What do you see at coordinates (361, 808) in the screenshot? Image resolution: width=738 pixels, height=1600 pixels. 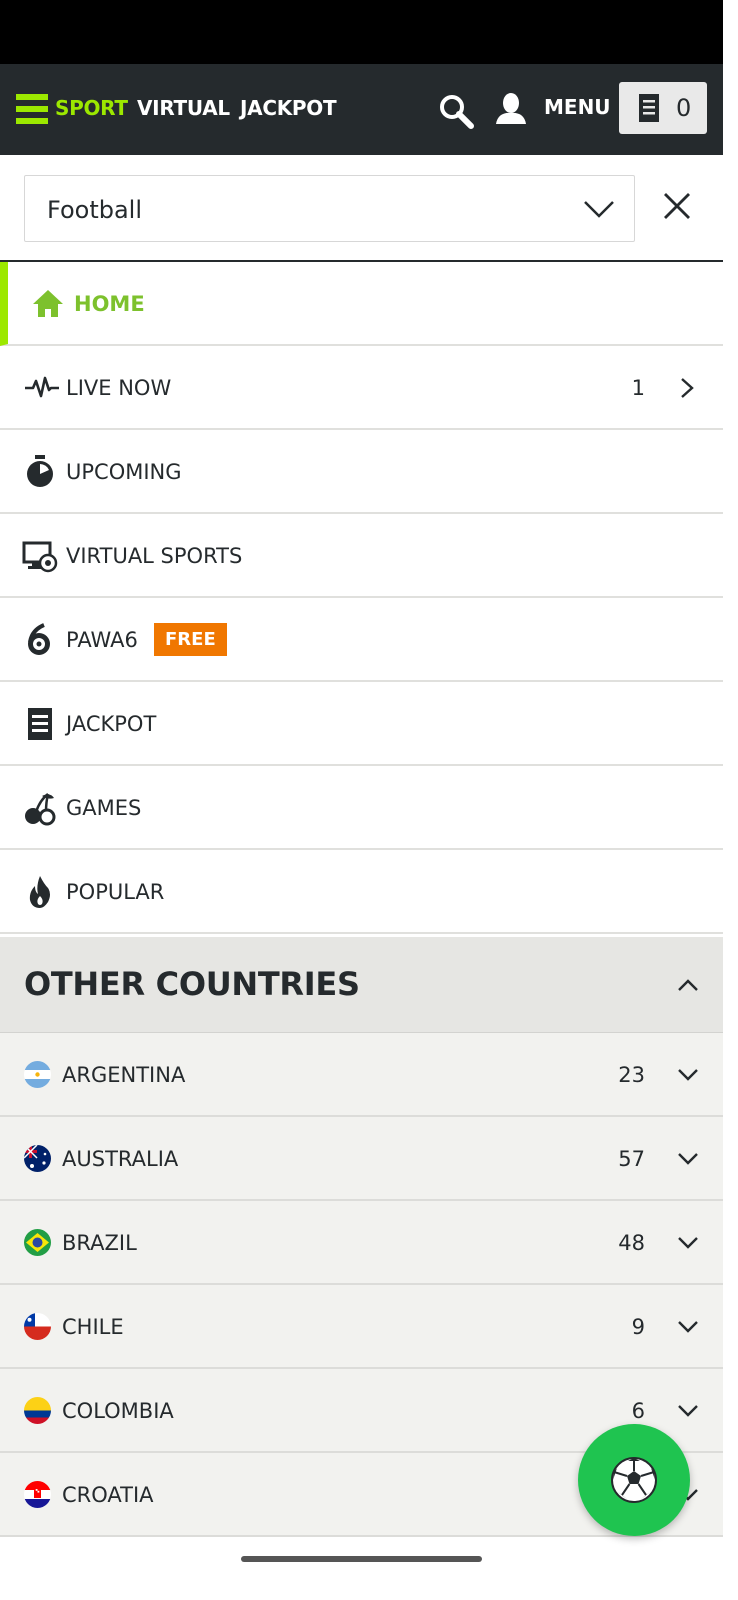 I see `menu-item-games: GAMES` at bounding box center [361, 808].